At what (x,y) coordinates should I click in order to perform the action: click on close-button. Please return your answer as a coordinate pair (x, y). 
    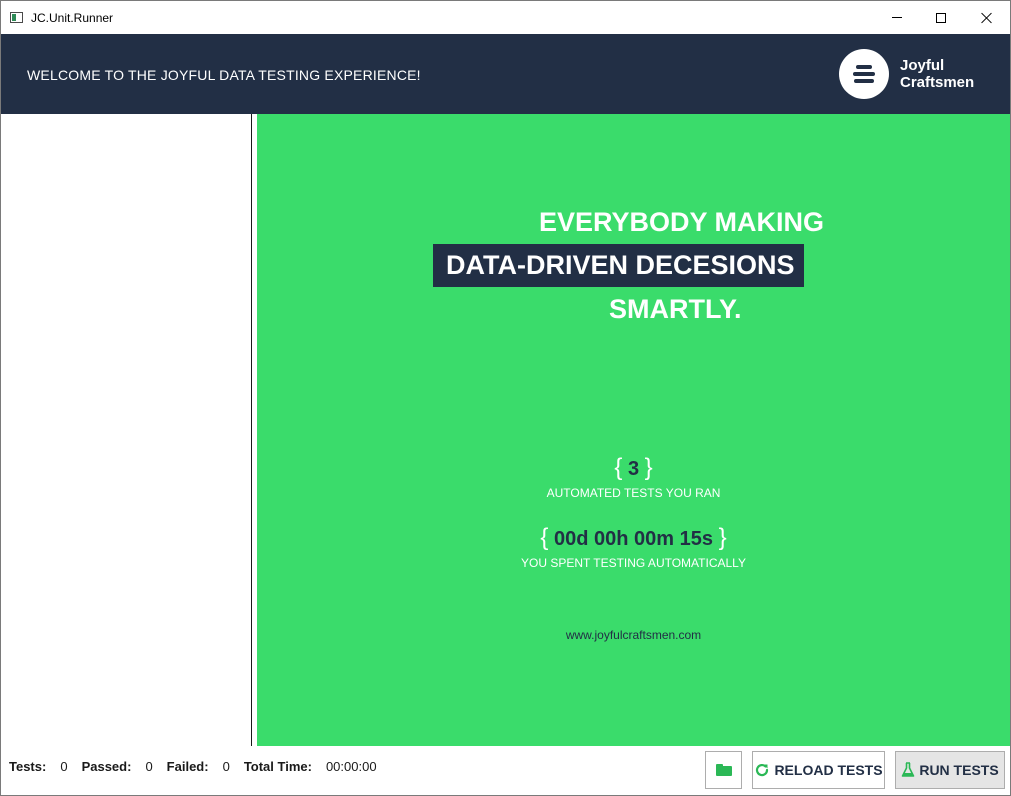
    Looking at the image, I should click on (987, 17).